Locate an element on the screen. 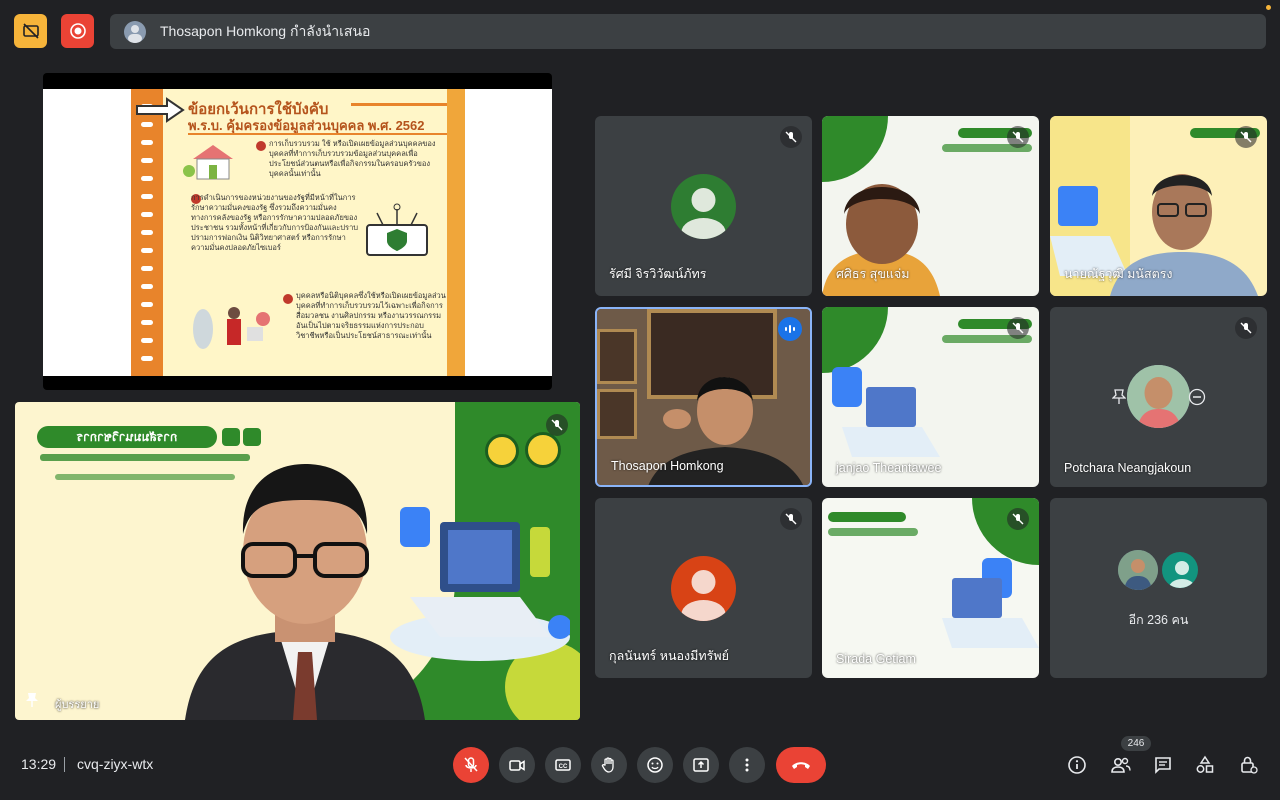 This screenshot has height=800, width=1280. participant-tile: Sirada Getiam is located at coordinates (930, 588).